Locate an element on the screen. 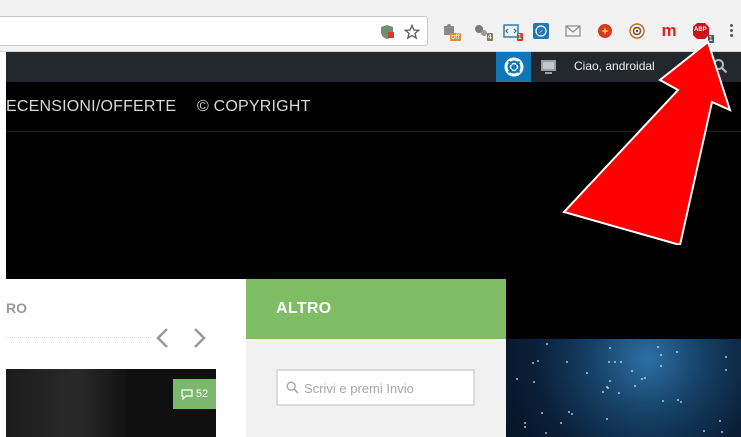  code-extension-icon: 1 is located at coordinates (512, 31).